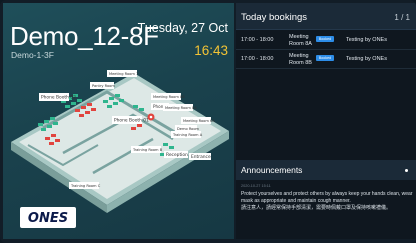  What do you see at coordinates (300, 40) in the screenshot?
I see `booking-room: Meeting Room 8A` at bounding box center [300, 40].